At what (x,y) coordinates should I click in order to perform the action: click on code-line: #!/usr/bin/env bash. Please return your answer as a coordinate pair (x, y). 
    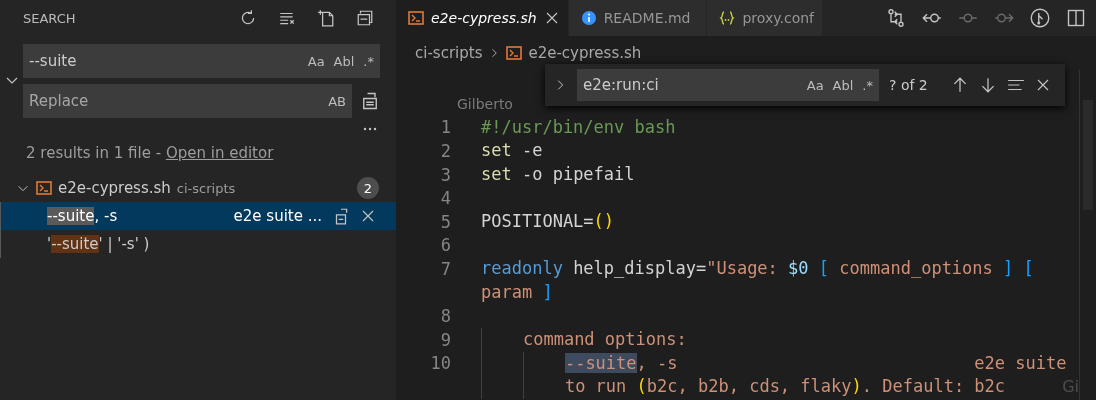
    Looking at the image, I should click on (578, 127).